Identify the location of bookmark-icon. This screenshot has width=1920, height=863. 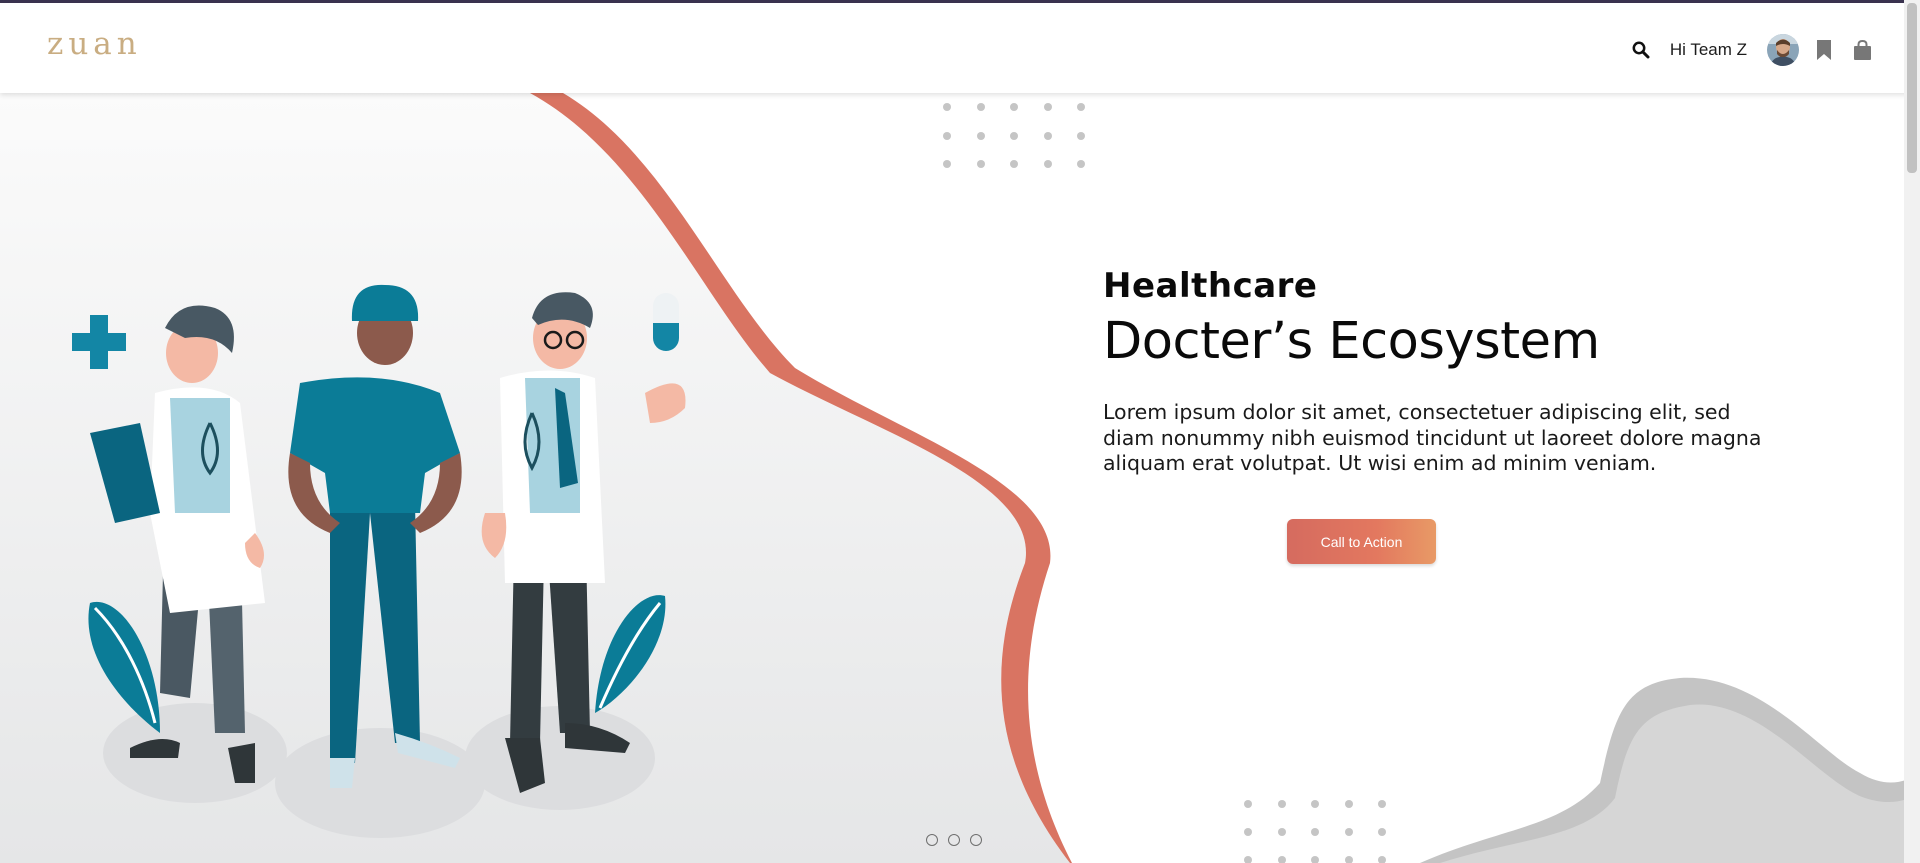
(1824, 50).